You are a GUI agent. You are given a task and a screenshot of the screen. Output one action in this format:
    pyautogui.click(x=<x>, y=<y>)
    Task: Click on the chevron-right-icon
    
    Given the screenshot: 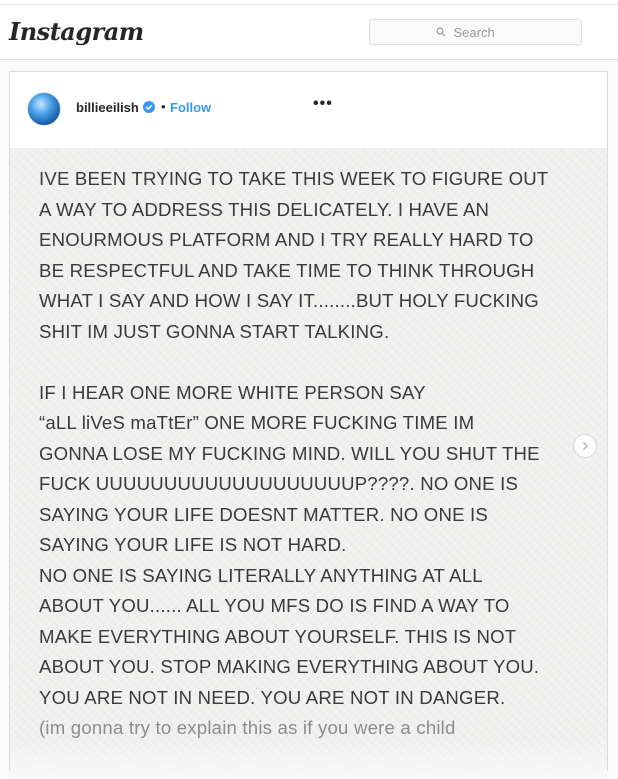 What is the action you would take?
    pyautogui.click(x=585, y=446)
    